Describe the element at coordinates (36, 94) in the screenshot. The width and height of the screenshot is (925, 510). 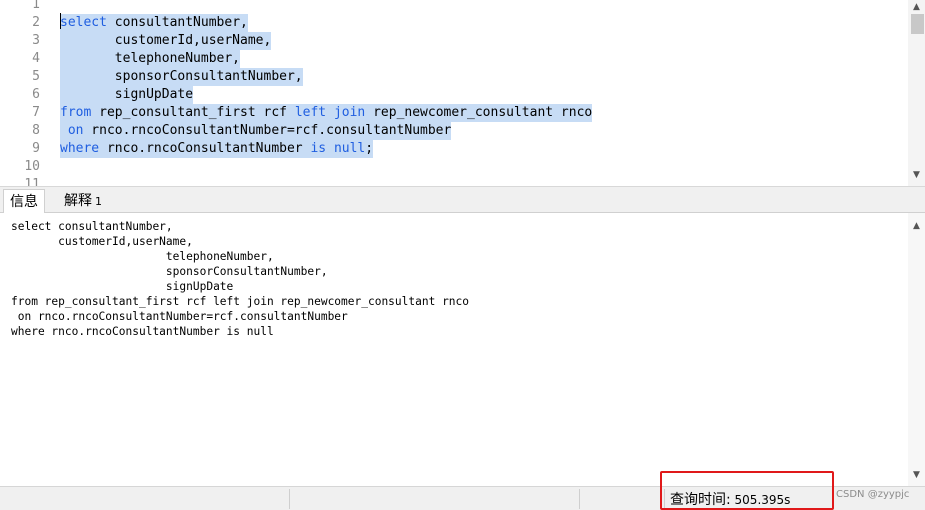
I see `line-number: 6` at that location.